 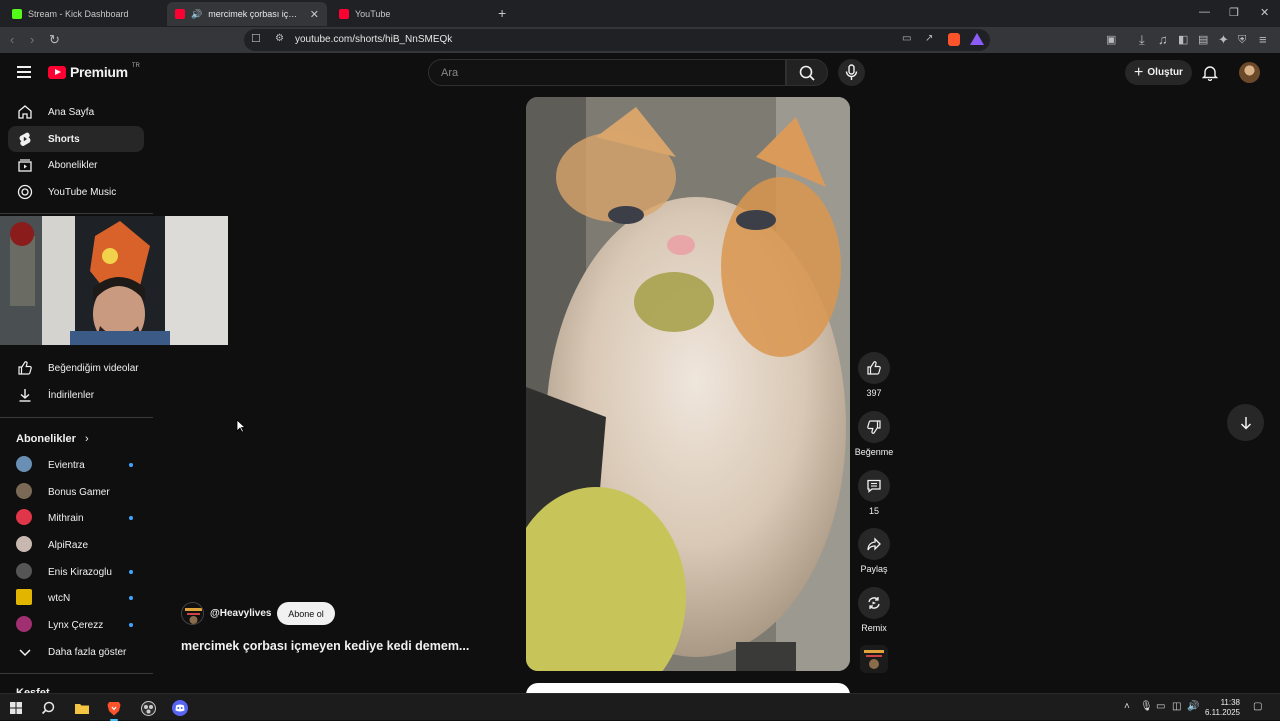 I want to click on sidebar-item-home: Ana Sayfa, so click(x=76, y=112).